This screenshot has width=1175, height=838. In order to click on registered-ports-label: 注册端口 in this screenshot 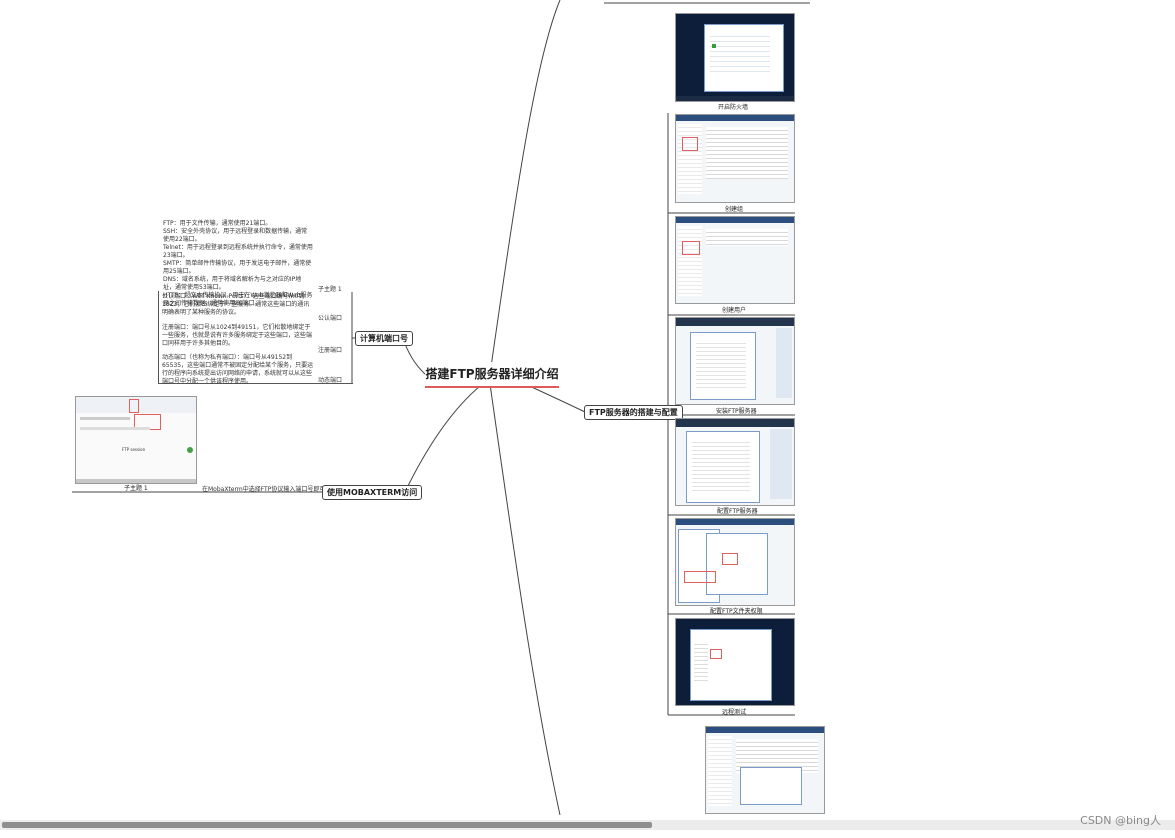, I will do `click(330, 349)`.